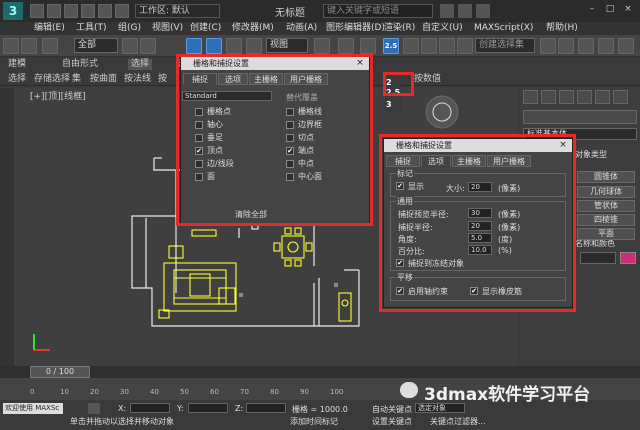  I want to click on z-field, so click(266, 408).